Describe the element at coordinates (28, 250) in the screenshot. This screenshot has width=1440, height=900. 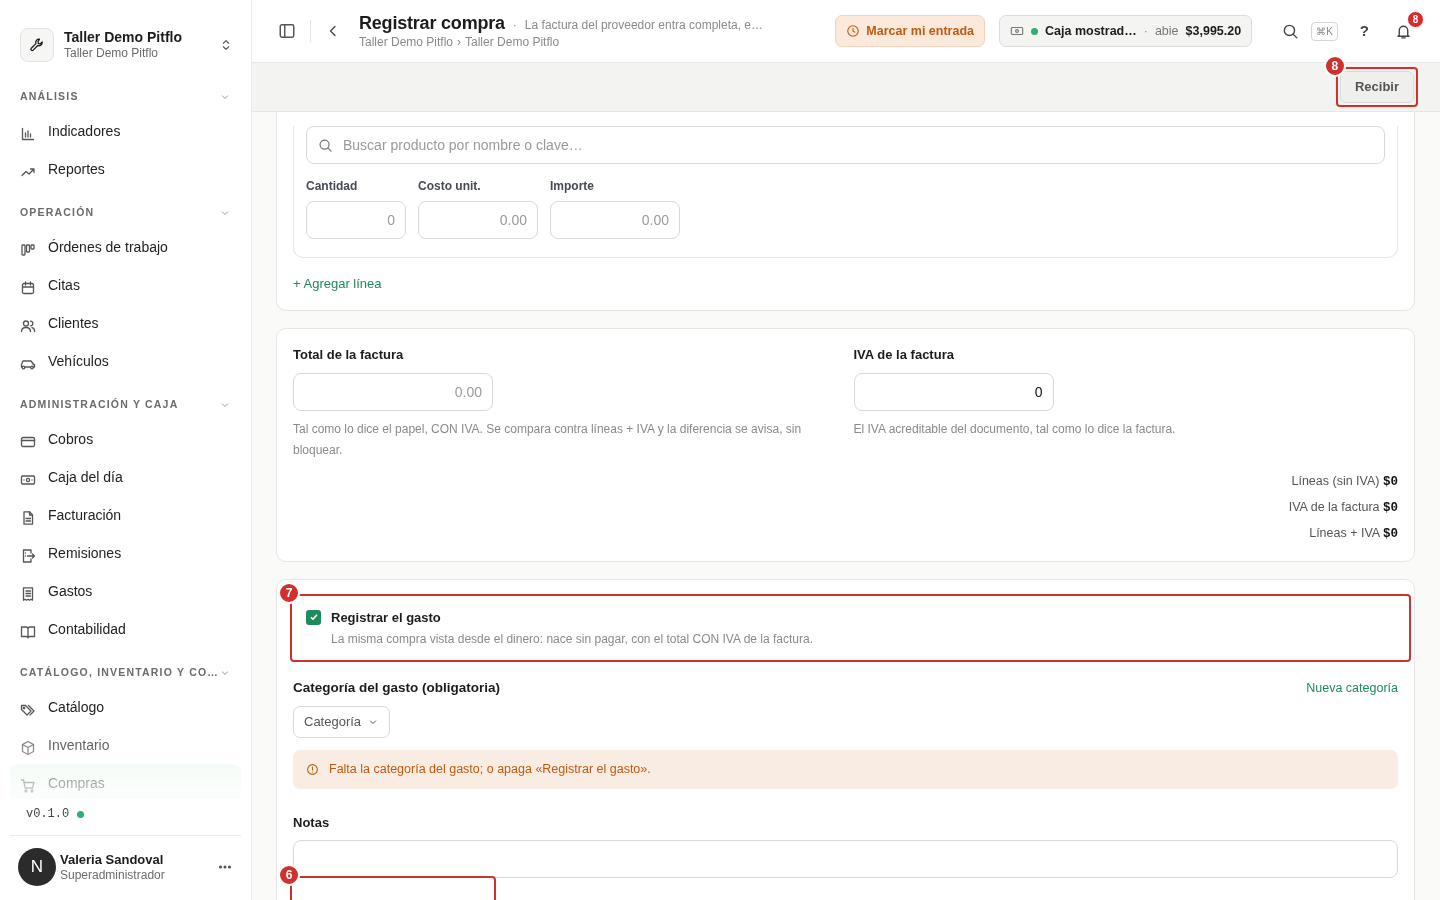
I see `kanban-icon` at that location.